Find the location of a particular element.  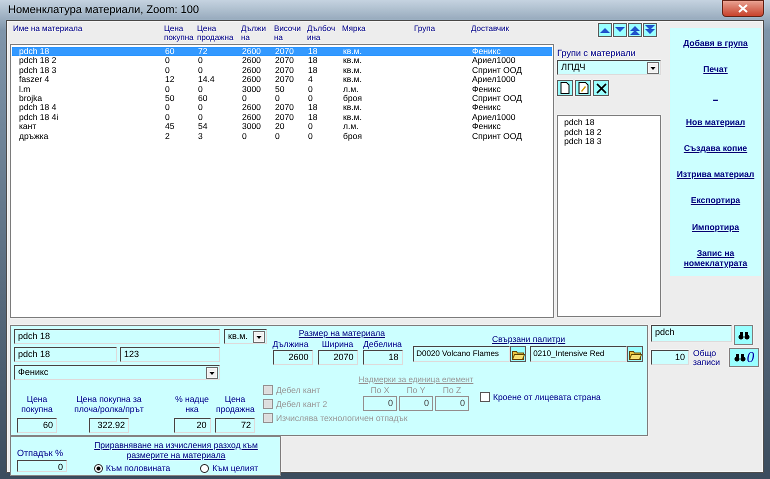

size-field: 2070 is located at coordinates (338, 357).